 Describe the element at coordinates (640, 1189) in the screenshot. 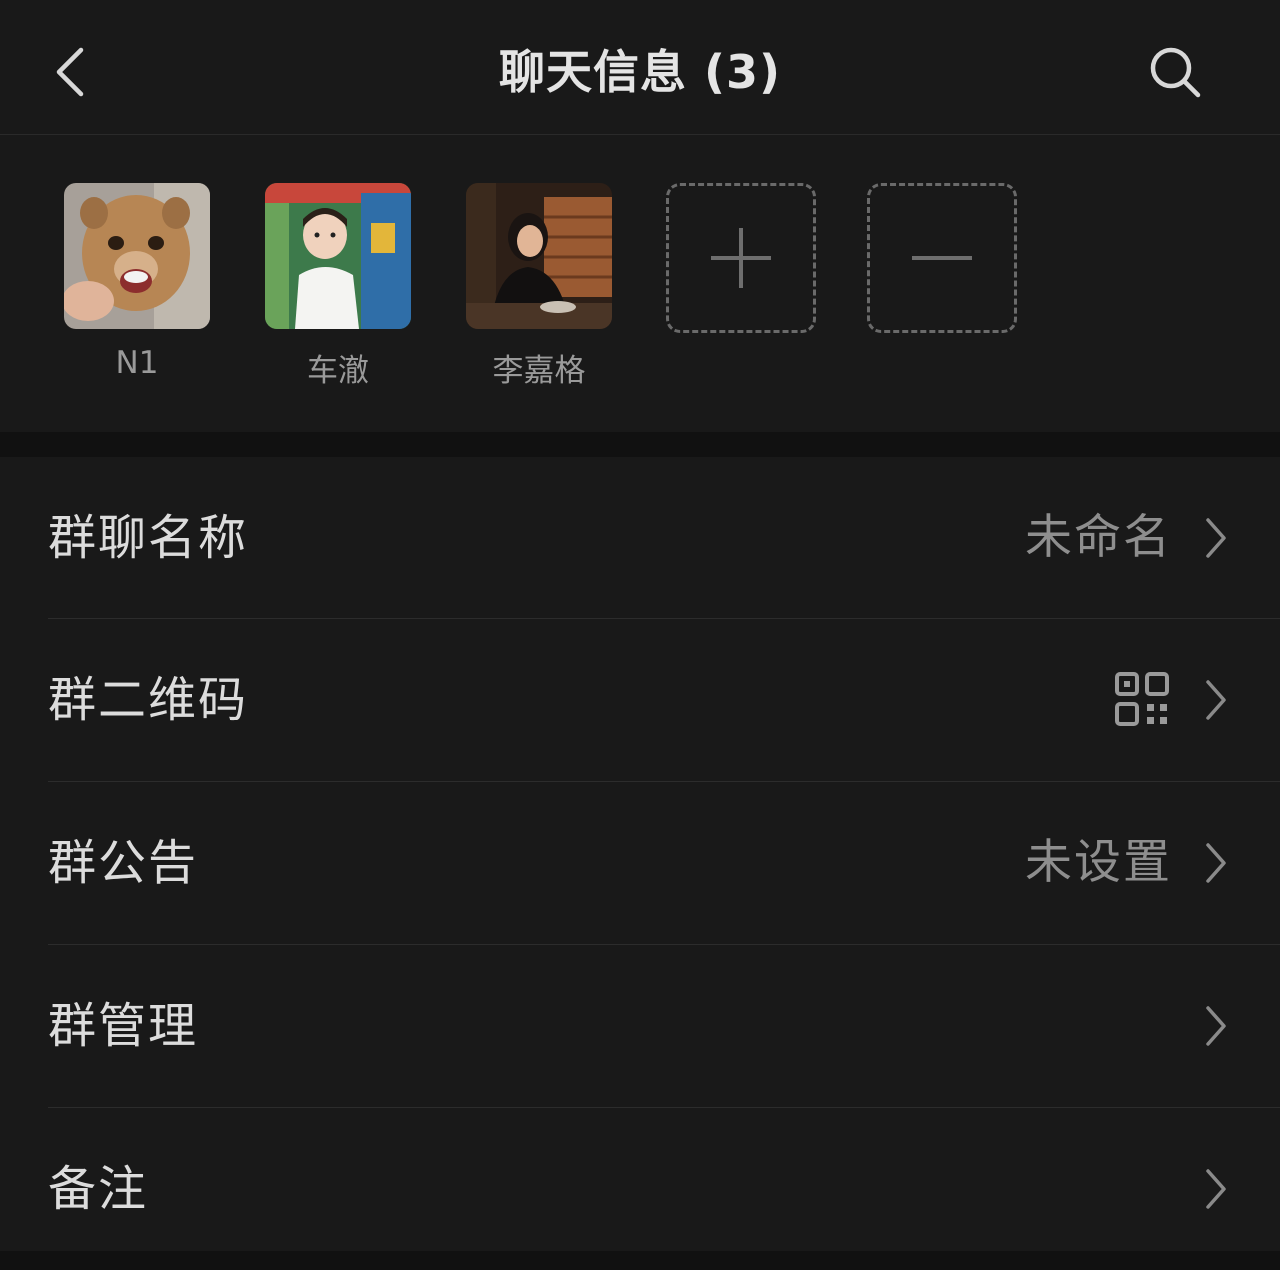

I see `remarks-row: 备注` at that location.